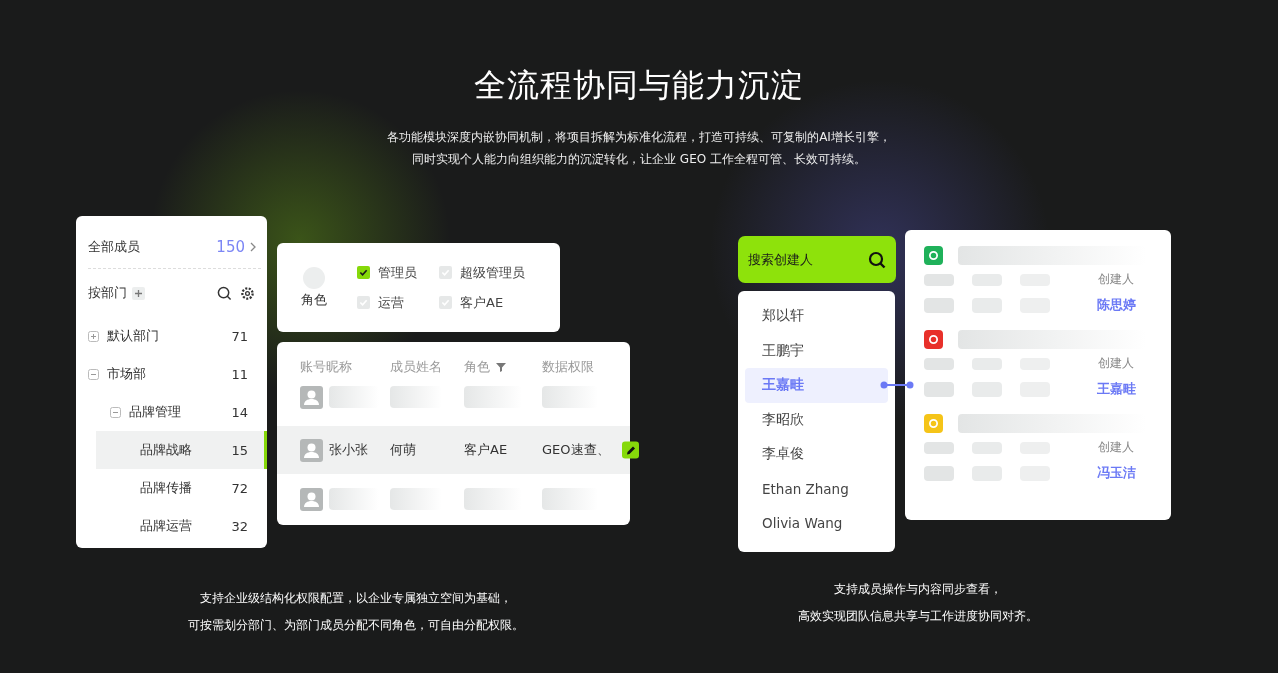  I want to click on role-checkbox: 管理员, so click(398, 272).